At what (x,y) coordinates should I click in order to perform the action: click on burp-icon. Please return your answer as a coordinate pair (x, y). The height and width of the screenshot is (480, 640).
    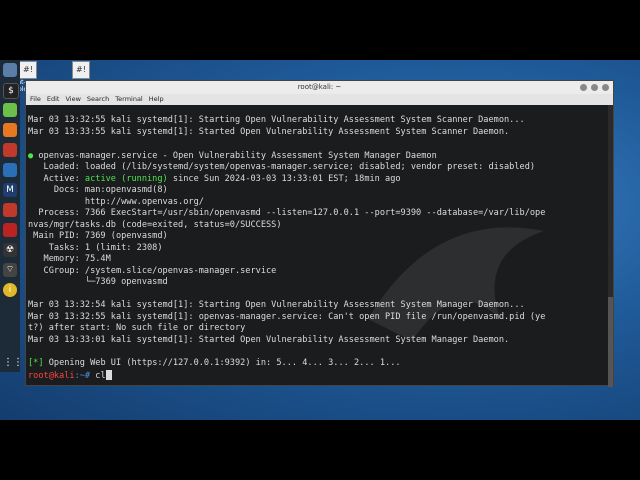
    Looking at the image, I should click on (10, 210).